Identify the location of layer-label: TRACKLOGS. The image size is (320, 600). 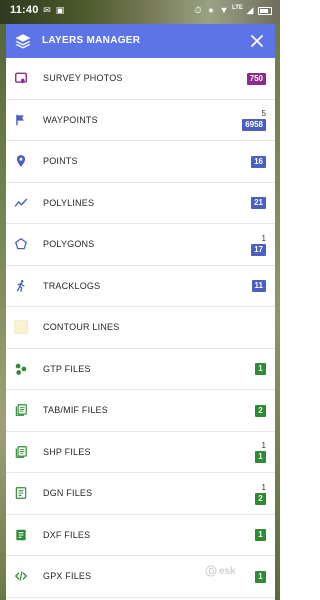
(72, 285).